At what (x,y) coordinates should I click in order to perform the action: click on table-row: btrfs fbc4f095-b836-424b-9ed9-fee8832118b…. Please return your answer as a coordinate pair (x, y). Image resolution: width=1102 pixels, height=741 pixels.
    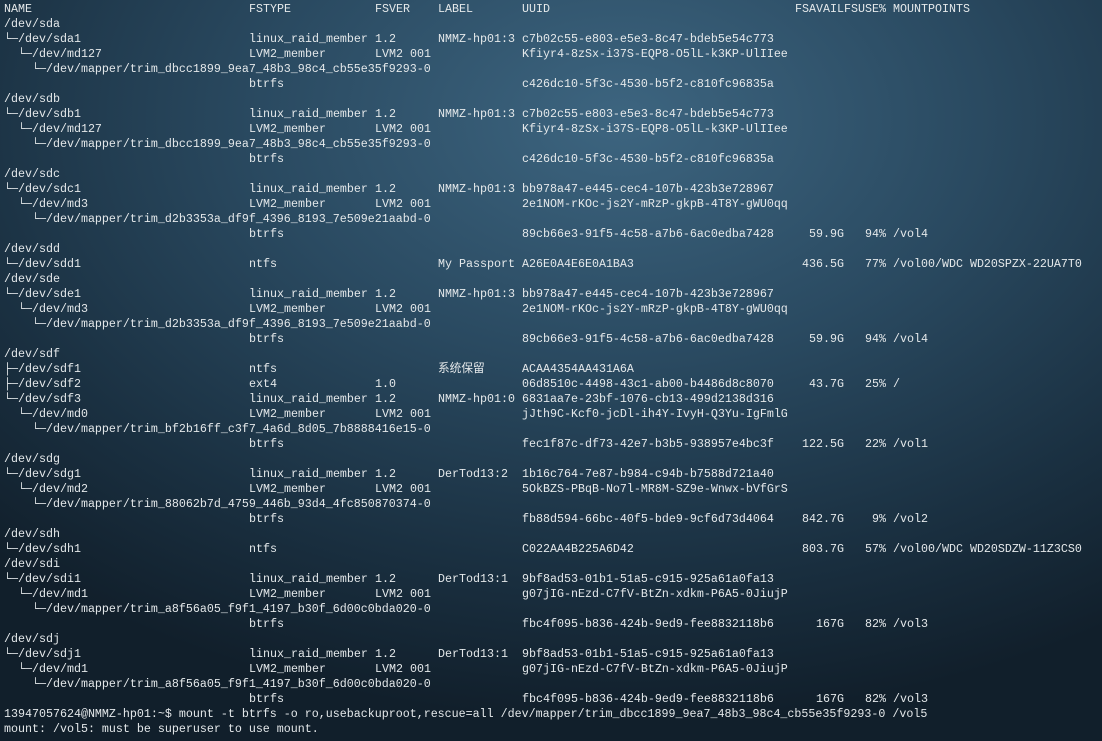
    Looking at the image, I should click on (553, 624).